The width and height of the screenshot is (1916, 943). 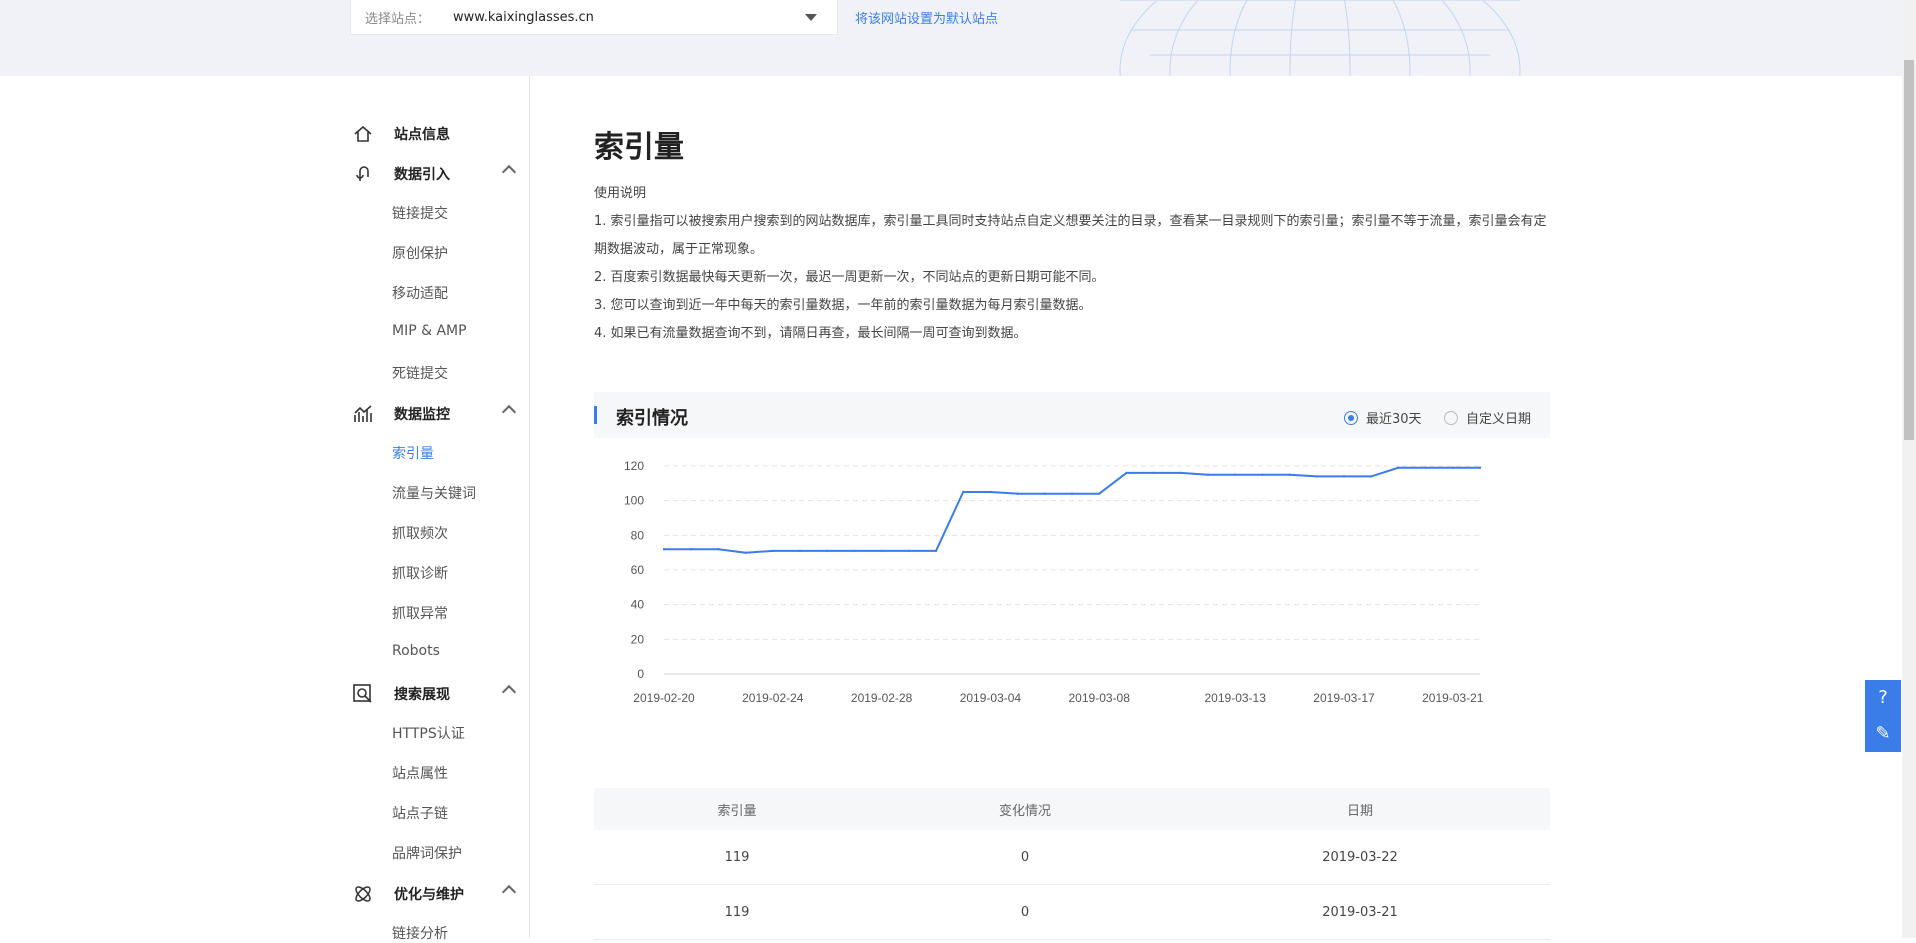 What do you see at coordinates (420, 933) in the screenshot?
I see `sidebar-item-link-analysis: 链接分析` at bounding box center [420, 933].